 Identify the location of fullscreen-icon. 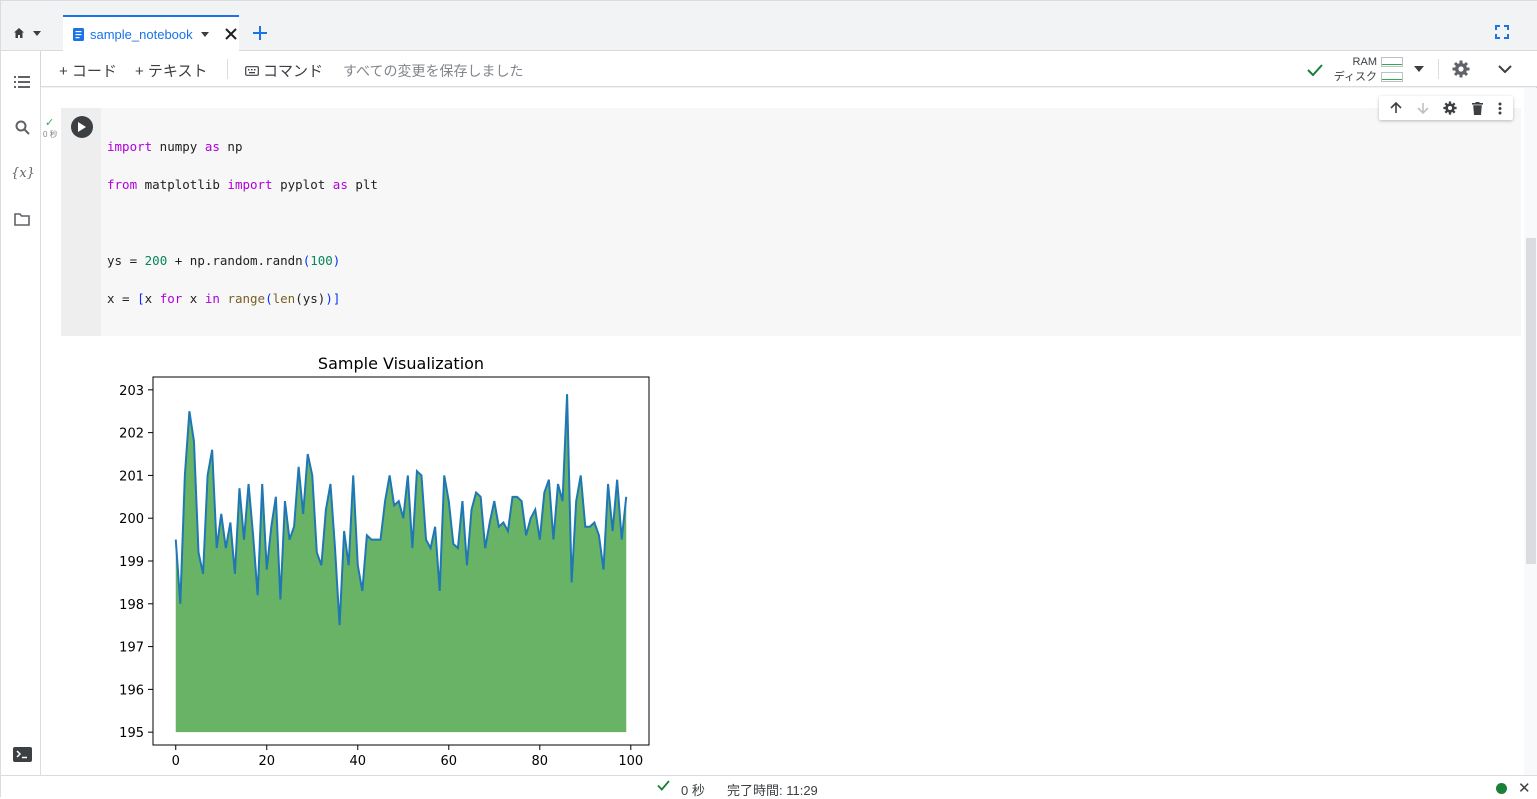
(1502, 32).